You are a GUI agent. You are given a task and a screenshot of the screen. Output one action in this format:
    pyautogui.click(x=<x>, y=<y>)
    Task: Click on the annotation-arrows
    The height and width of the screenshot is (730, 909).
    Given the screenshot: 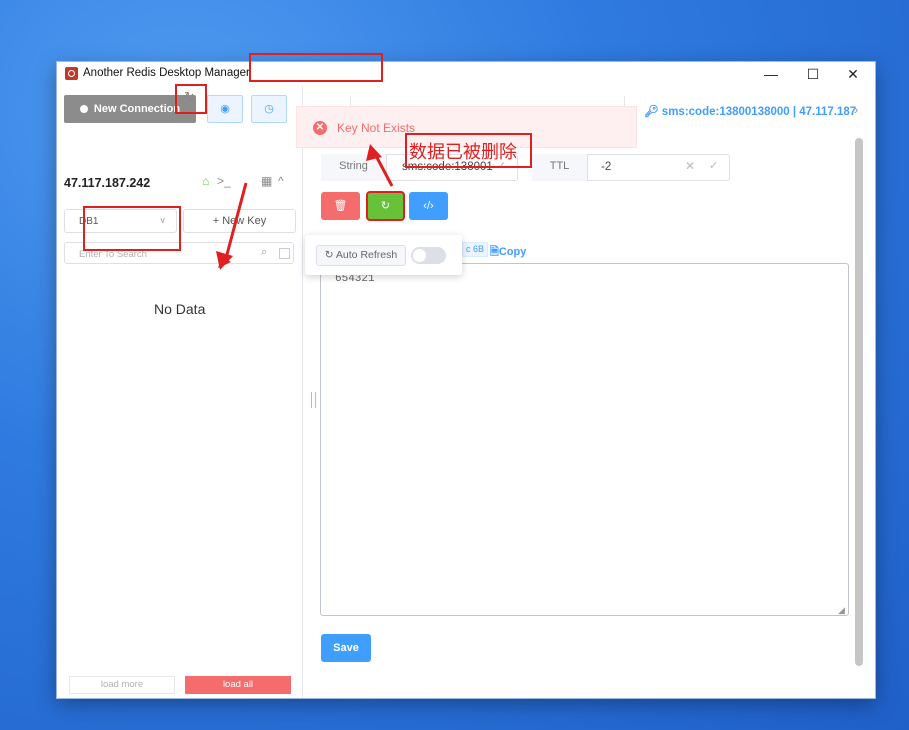 What is the action you would take?
    pyautogui.click(x=305, y=207)
    